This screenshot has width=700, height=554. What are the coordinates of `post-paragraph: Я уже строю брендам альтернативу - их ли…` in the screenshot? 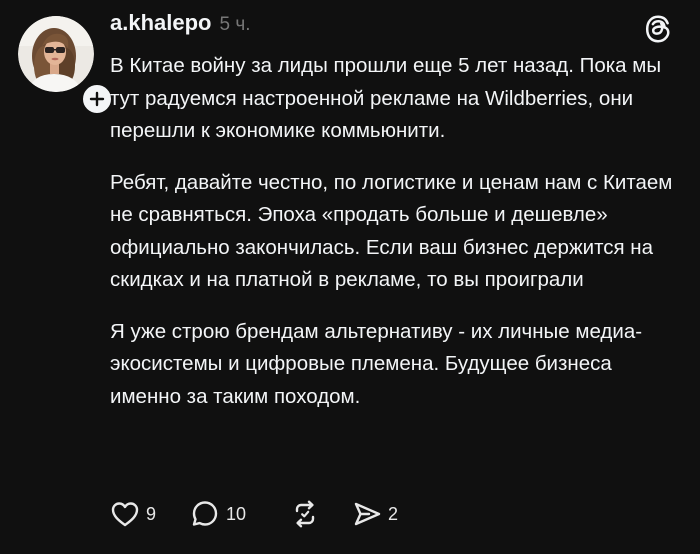 It's located at (376, 363).